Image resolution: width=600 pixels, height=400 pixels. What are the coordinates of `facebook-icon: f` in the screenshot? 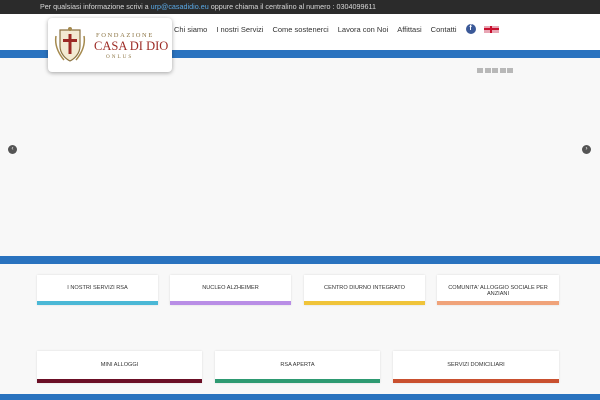 It's located at (470, 29).